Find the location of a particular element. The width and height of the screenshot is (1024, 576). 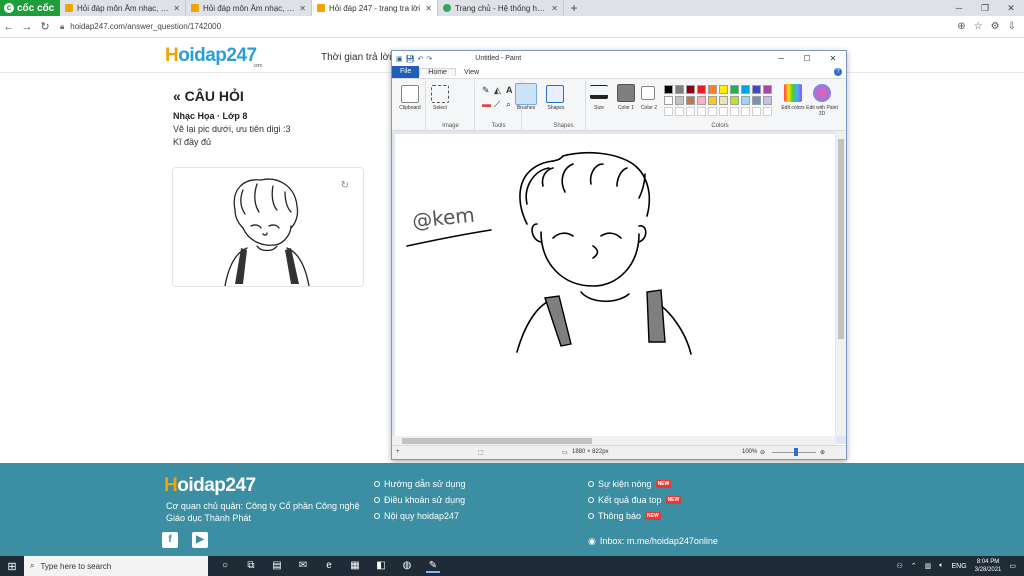

new-tab-button: + is located at coordinates (574, 8).